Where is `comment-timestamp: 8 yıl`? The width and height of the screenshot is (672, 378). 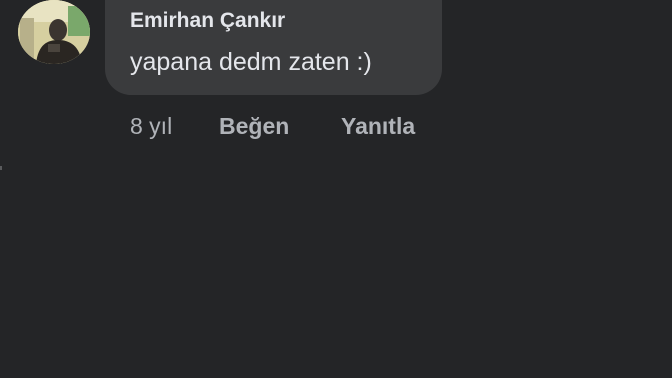 comment-timestamp: 8 yıl is located at coordinates (151, 126).